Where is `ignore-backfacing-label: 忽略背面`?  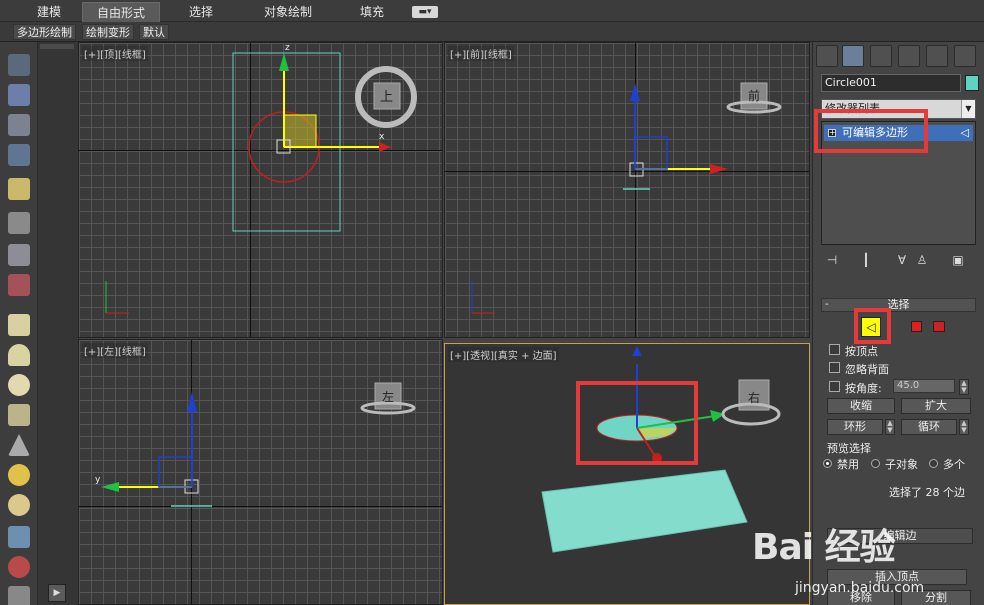 ignore-backfacing-label: 忽略背面 is located at coordinates (867, 369).